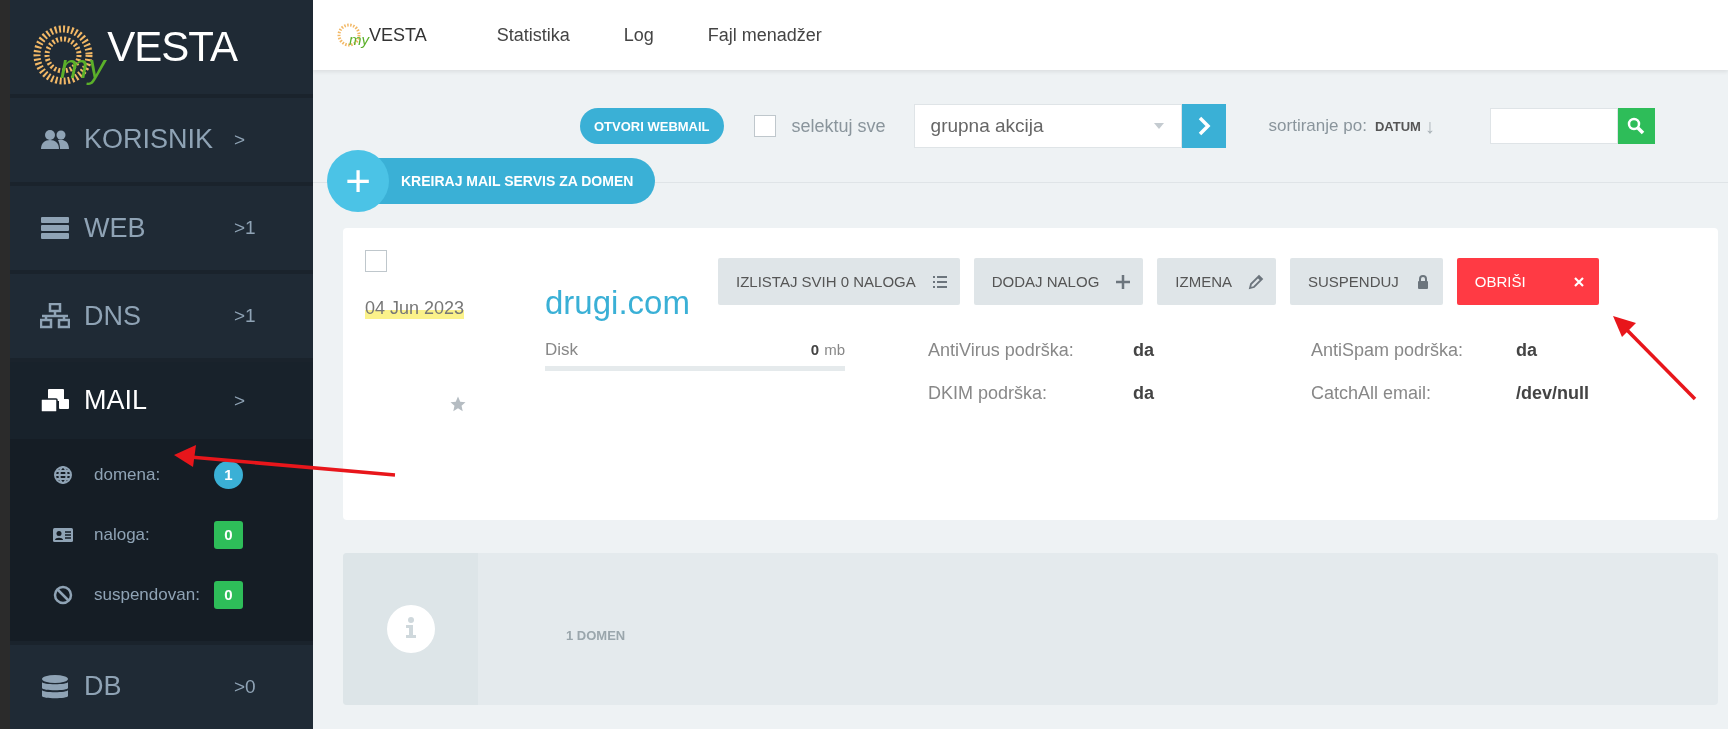 The image size is (1728, 729). Describe the element at coordinates (376, 261) in the screenshot. I see `domain-checkbox` at that location.